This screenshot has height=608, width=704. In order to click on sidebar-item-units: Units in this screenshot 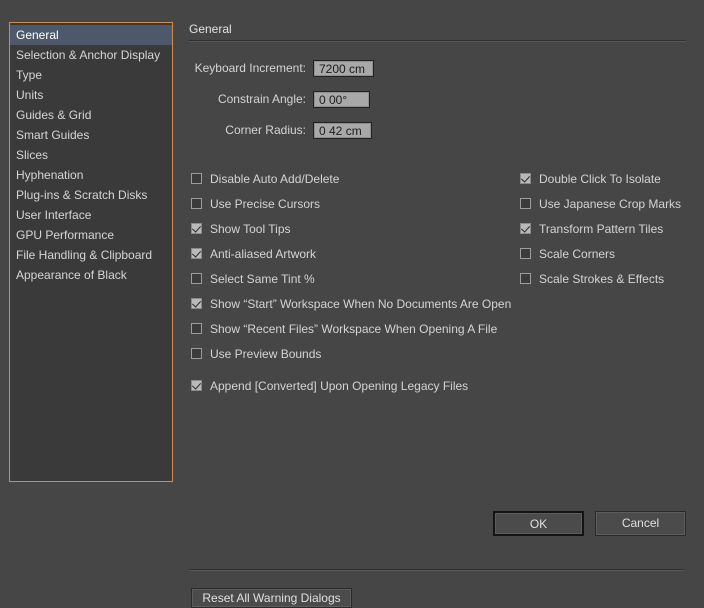, I will do `click(91, 95)`.